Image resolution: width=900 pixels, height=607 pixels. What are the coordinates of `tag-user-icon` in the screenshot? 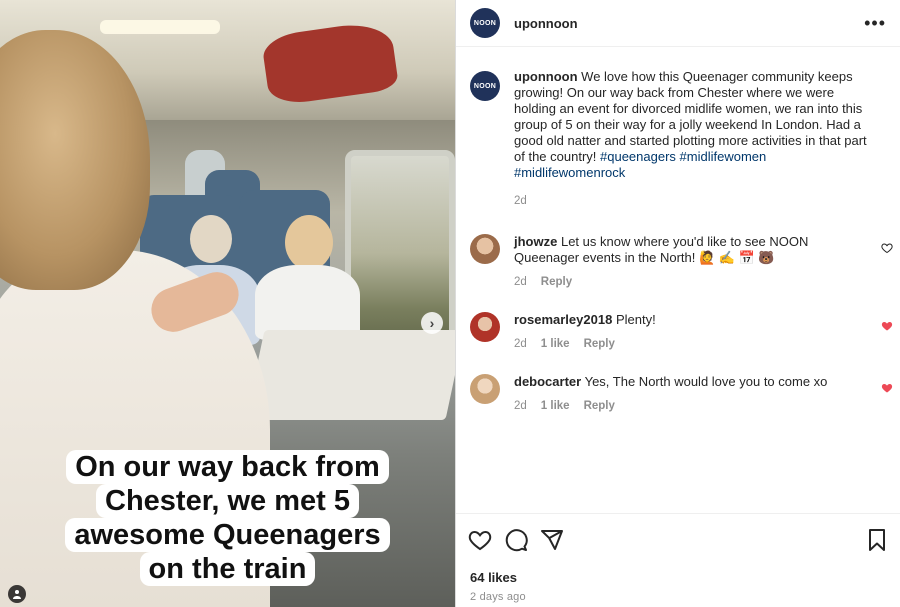 It's located at (17, 594).